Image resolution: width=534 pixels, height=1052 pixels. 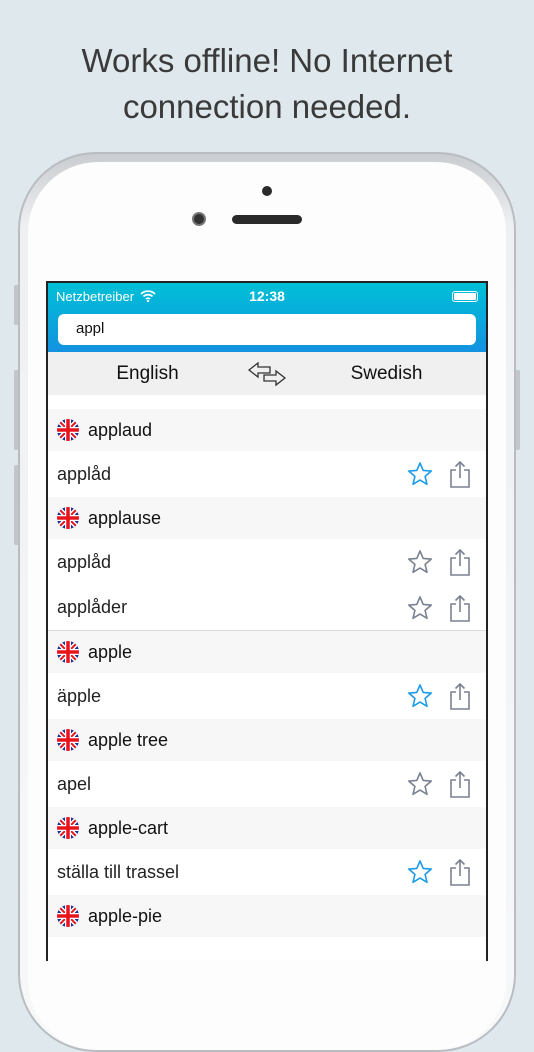 I want to click on translation-text: äpple, so click(x=79, y=695).